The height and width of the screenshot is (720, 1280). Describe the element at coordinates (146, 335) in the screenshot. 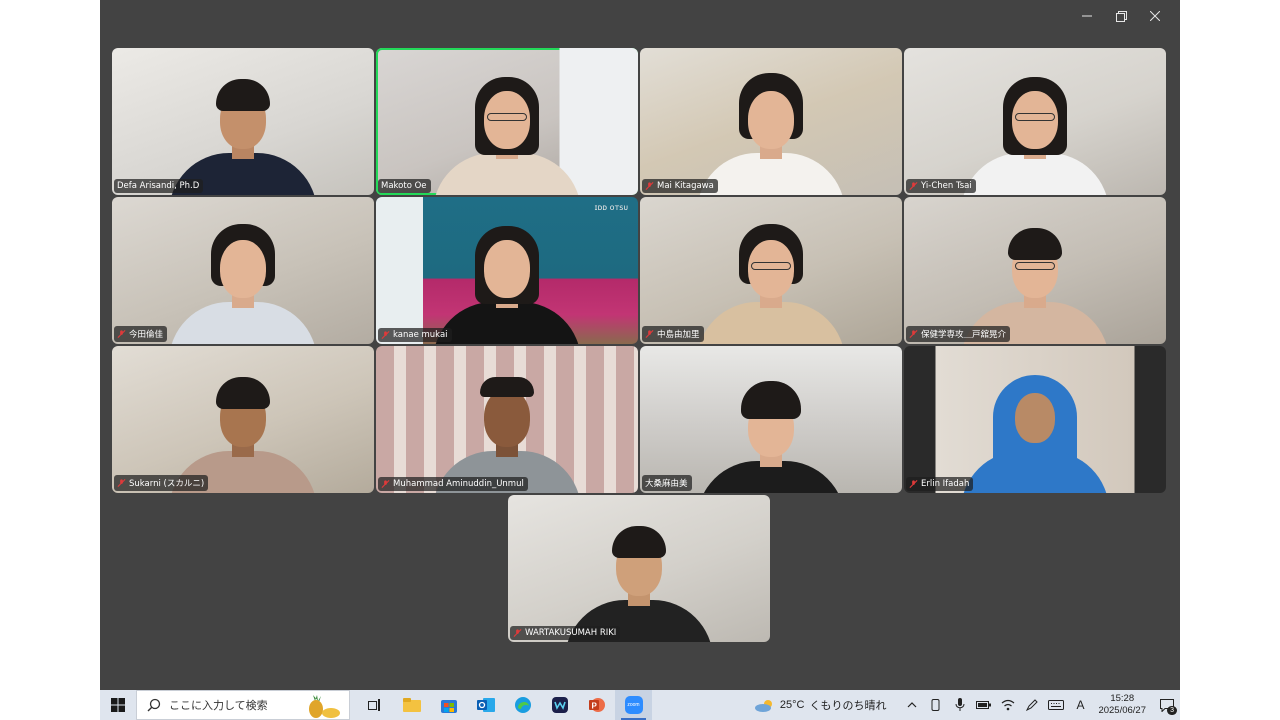

I see `participant-name: 今田倫佳` at that location.